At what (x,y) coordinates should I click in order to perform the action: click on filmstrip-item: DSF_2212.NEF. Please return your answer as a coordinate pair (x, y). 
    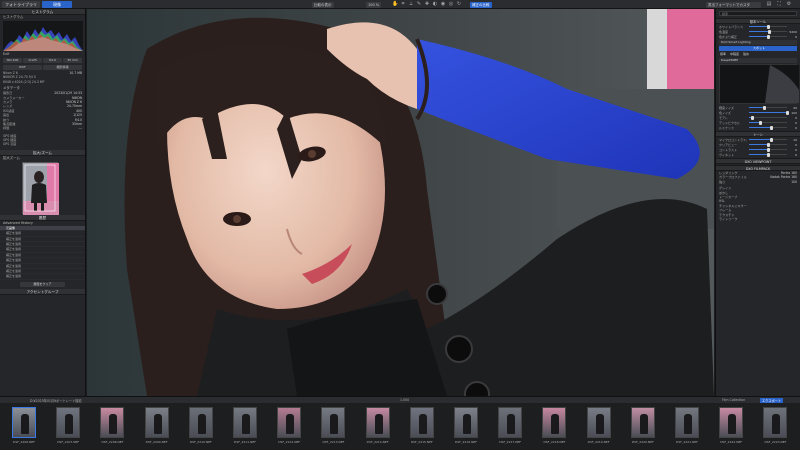
    Looking at the image, I should click on (289, 427).